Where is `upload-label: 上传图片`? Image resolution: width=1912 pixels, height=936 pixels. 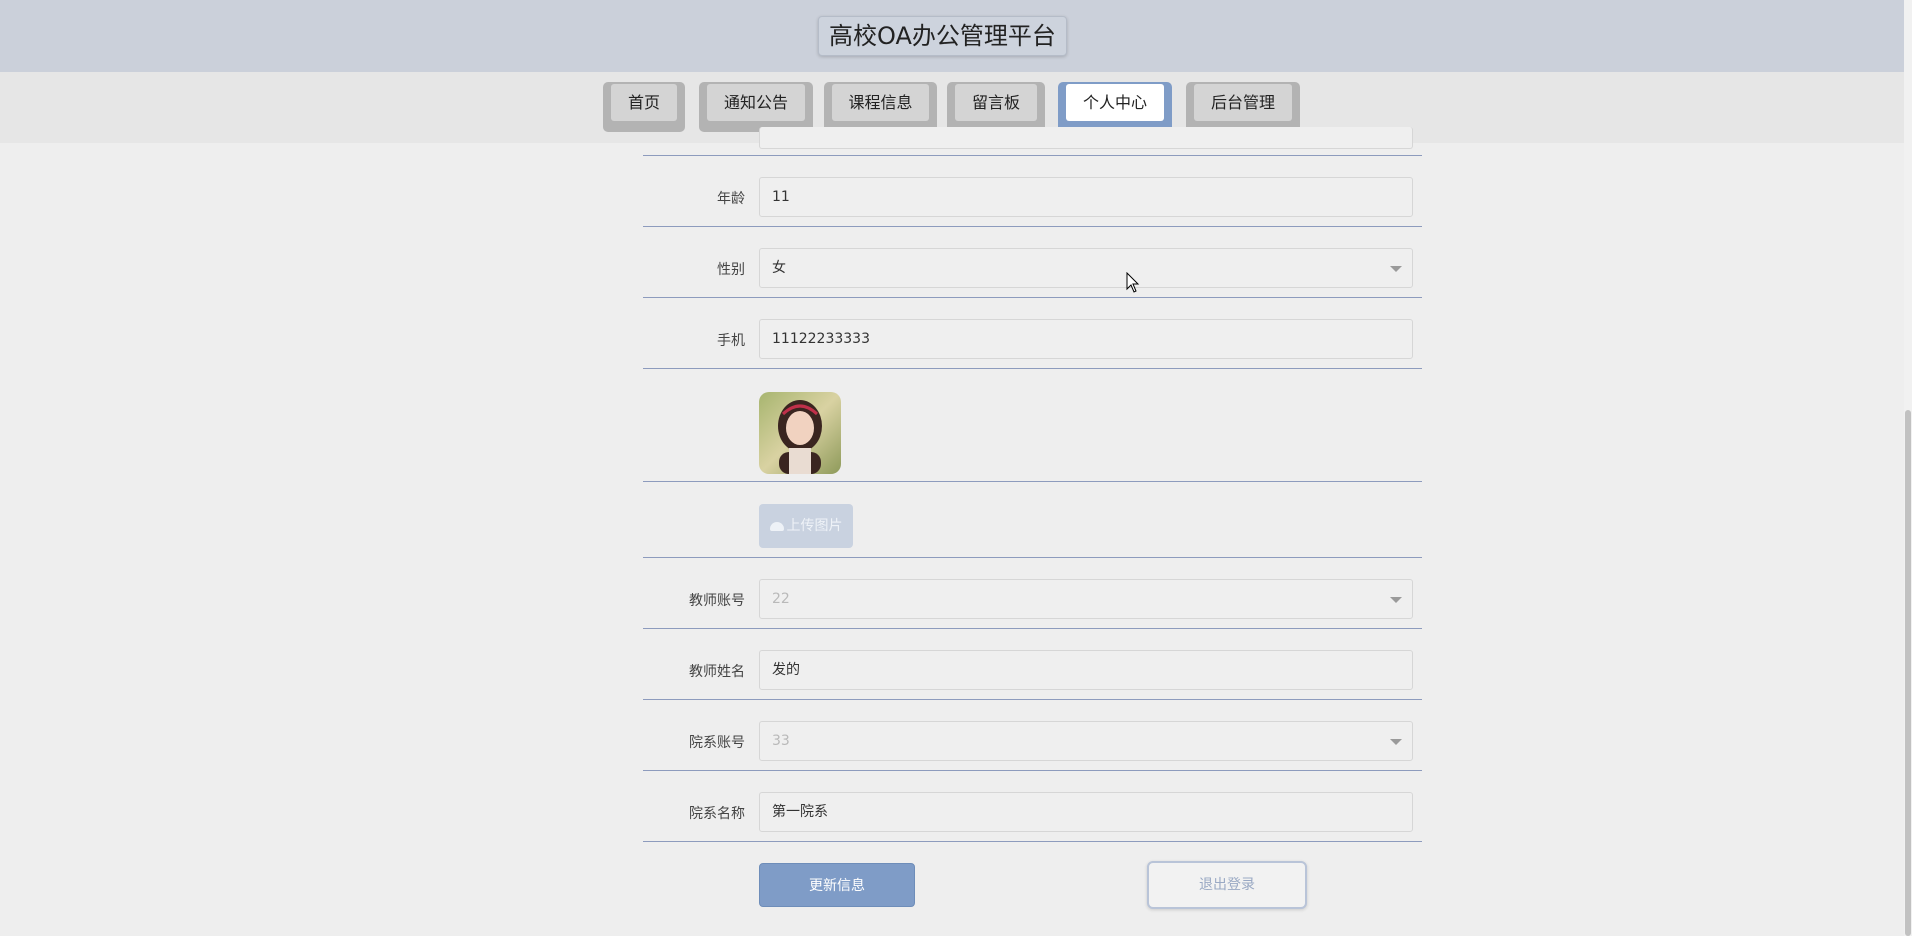 upload-label: 上传图片 is located at coordinates (814, 526).